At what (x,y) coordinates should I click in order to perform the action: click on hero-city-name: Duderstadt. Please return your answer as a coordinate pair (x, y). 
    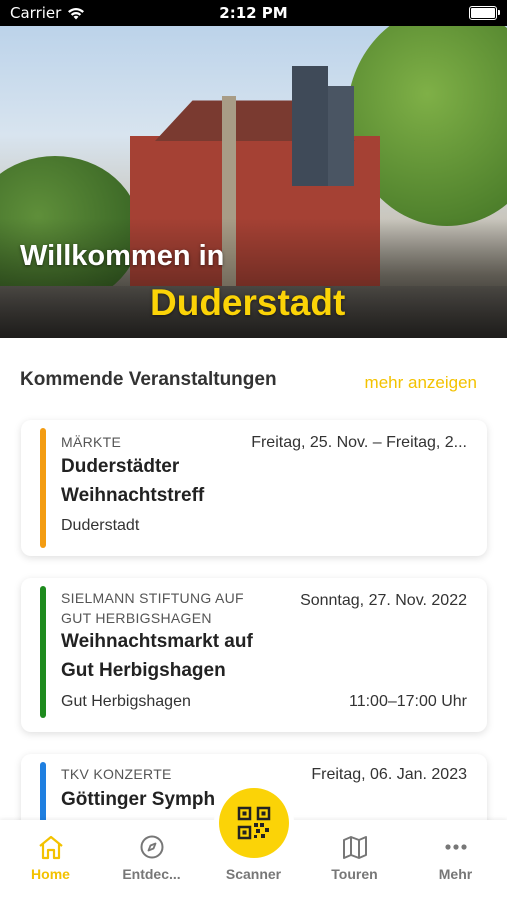
    Looking at the image, I should click on (248, 302).